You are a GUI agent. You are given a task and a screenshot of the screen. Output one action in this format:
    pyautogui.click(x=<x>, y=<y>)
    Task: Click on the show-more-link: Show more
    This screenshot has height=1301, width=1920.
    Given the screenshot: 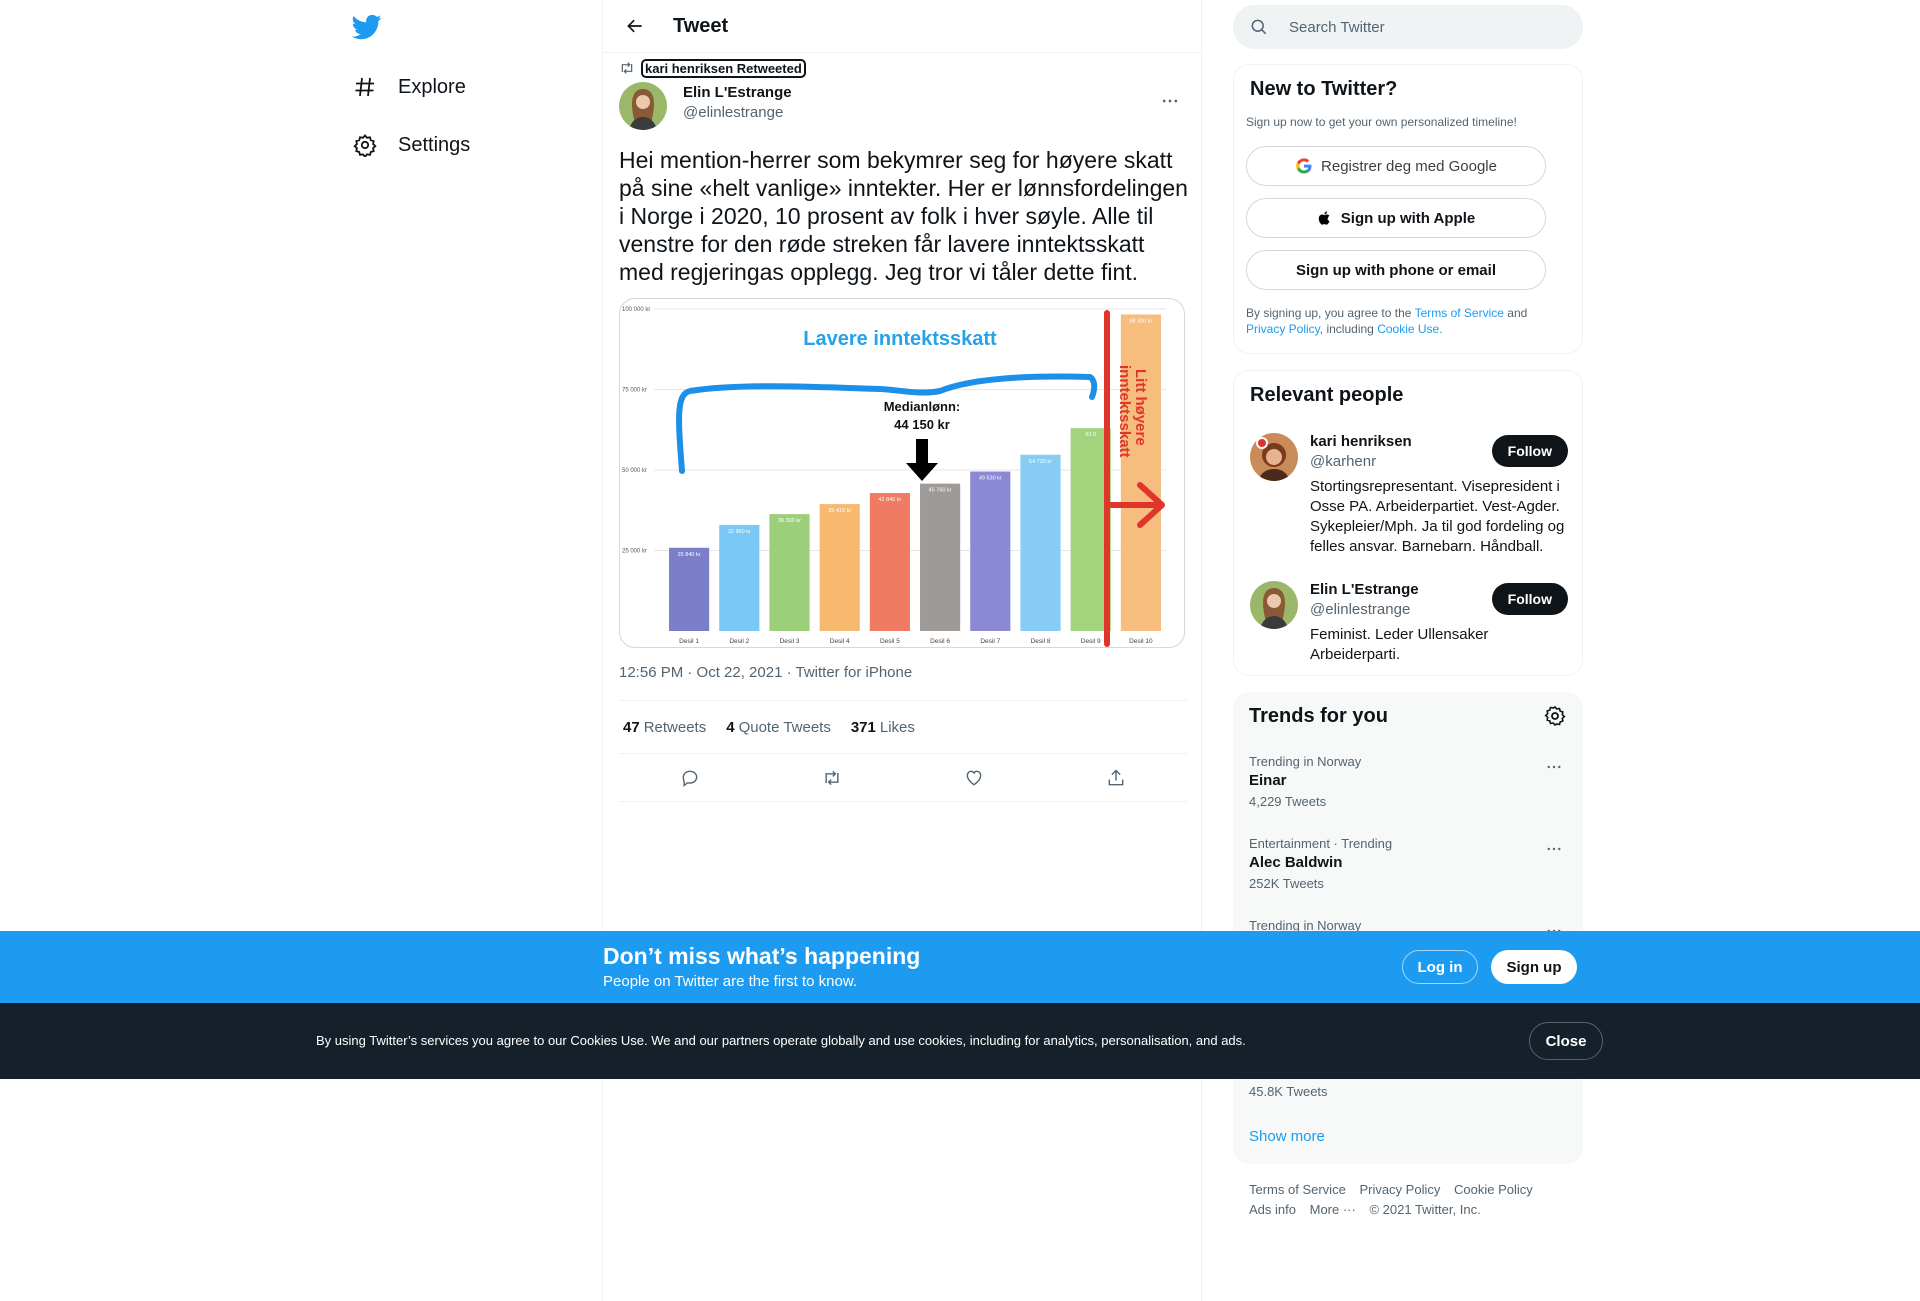 What is the action you would take?
    pyautogui.click(x=1287, y=1136)
    